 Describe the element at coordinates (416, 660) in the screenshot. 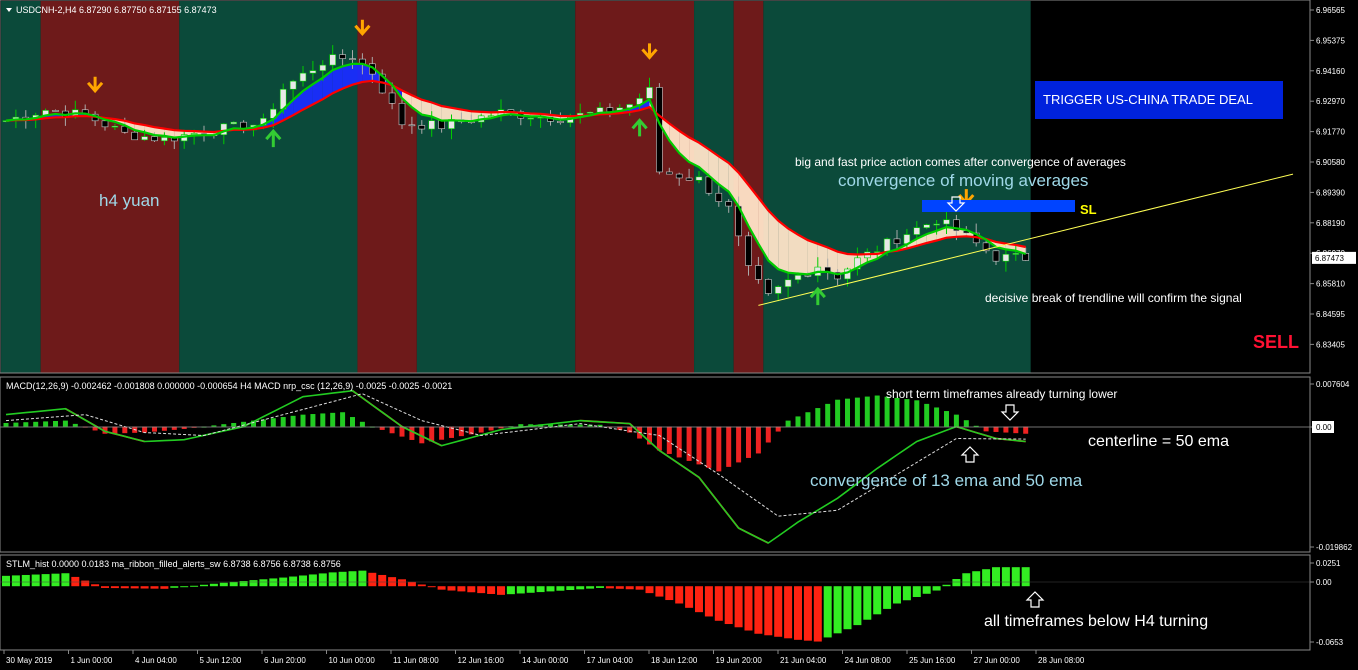

I see `time-tick-label: 11 Jun 08:00` at that location.